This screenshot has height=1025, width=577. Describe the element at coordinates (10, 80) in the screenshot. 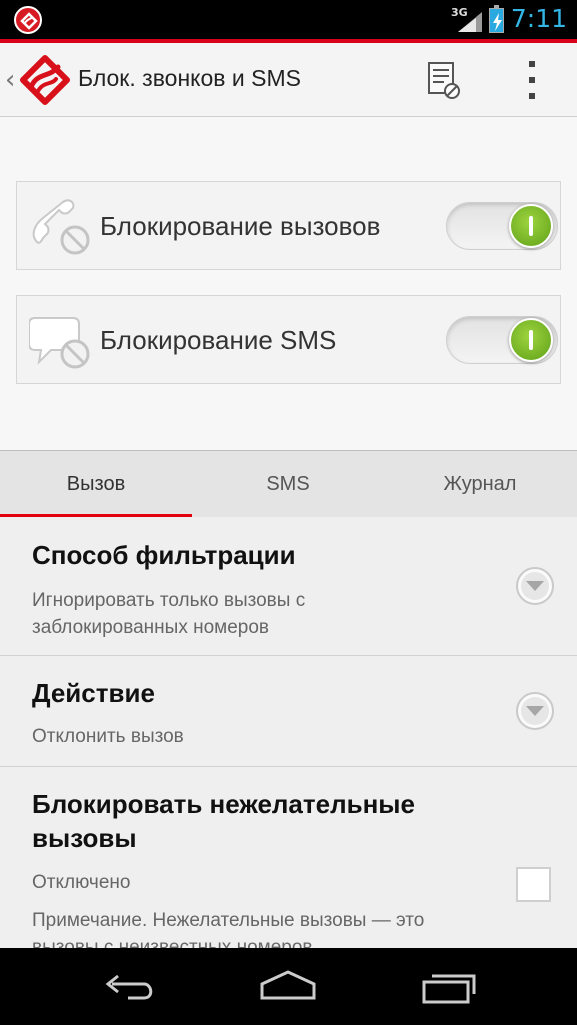

I see `up-chevron-icon: ‹` at that location.